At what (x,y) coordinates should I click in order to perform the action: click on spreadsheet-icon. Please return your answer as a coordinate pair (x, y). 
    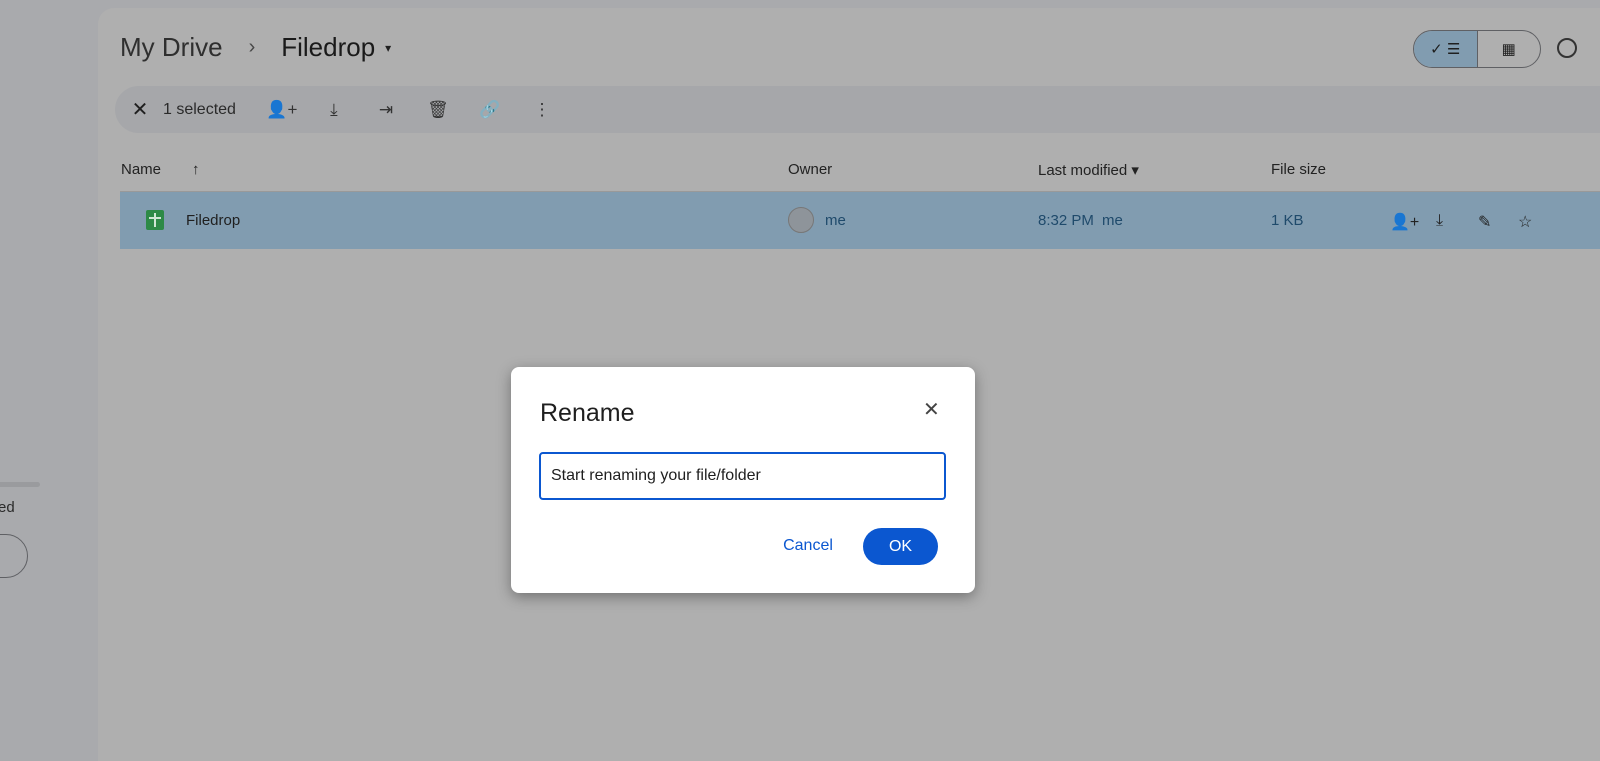
    Looking at the image, I should click on (155, 220).